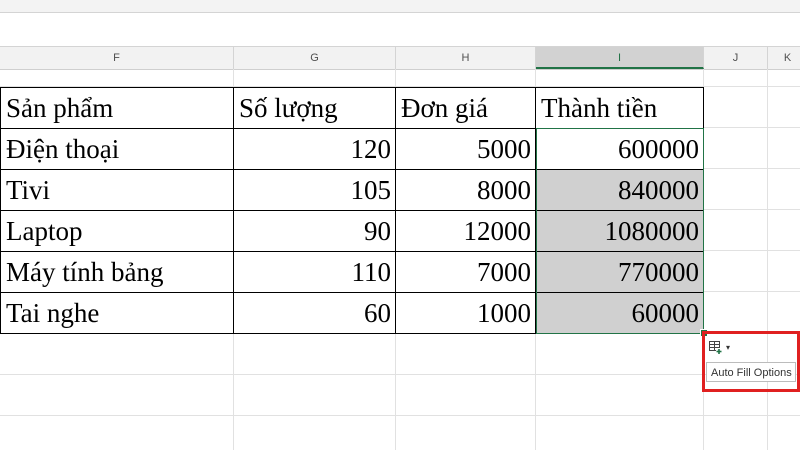 The height and width of the screenshot is (450, 800). I want to click on table-cell: 1000, so click(466, 313).